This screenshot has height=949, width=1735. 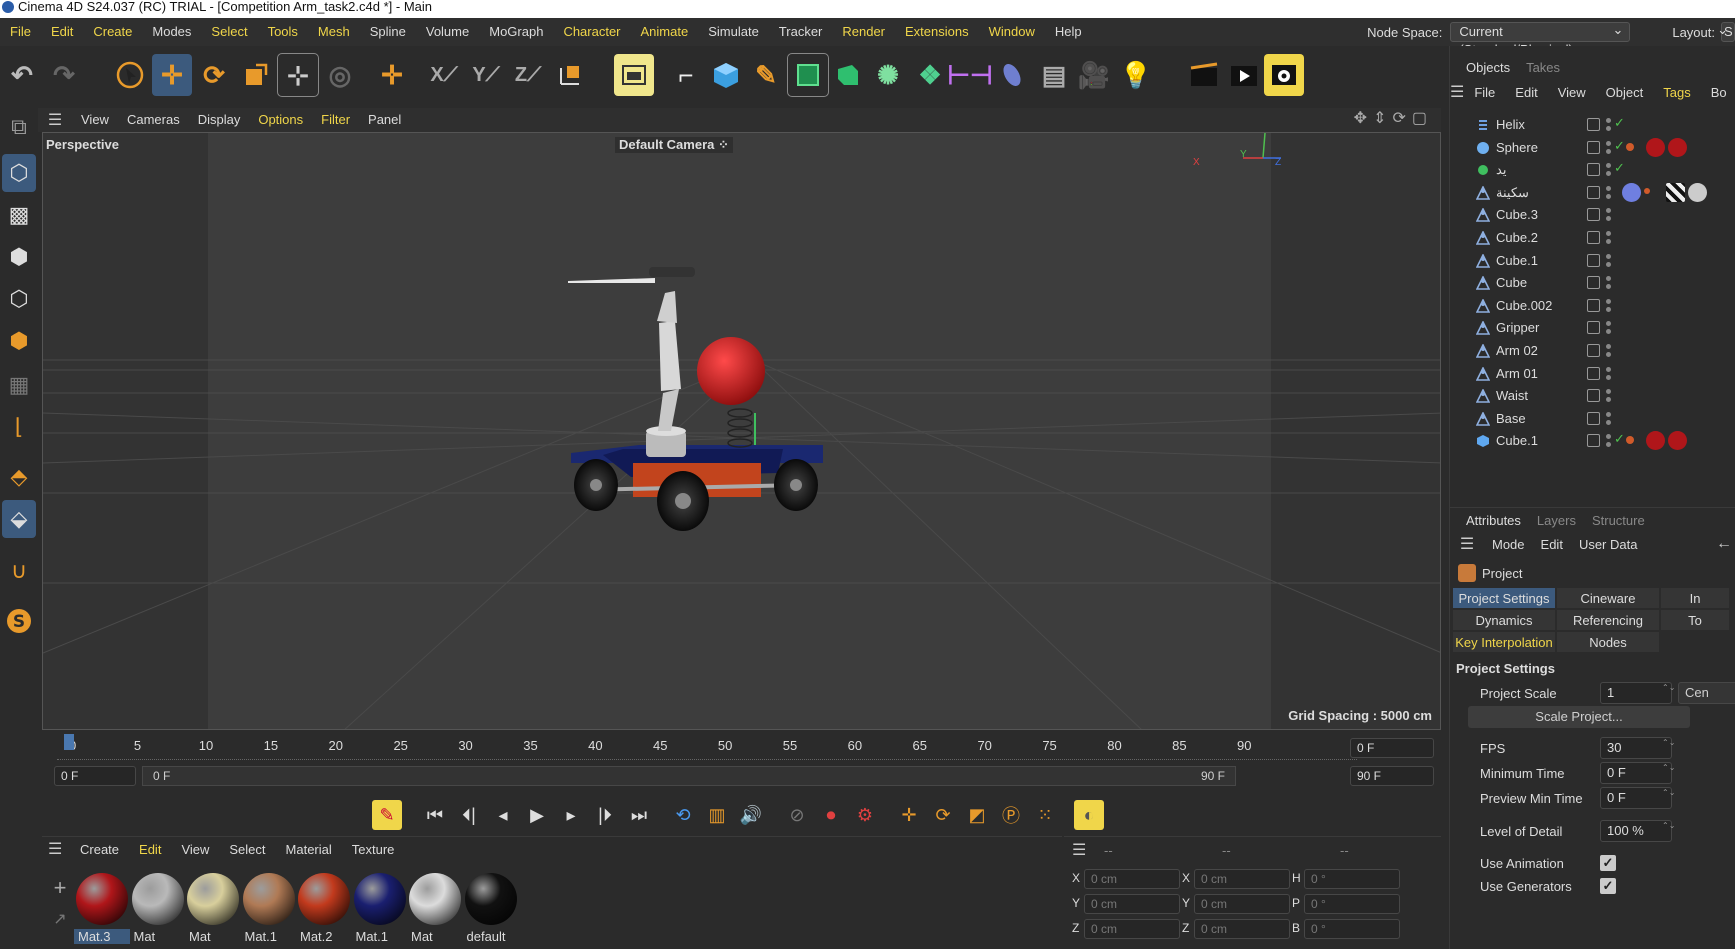 I want to click on object-row: Cube, so click(x=1592, y=282).